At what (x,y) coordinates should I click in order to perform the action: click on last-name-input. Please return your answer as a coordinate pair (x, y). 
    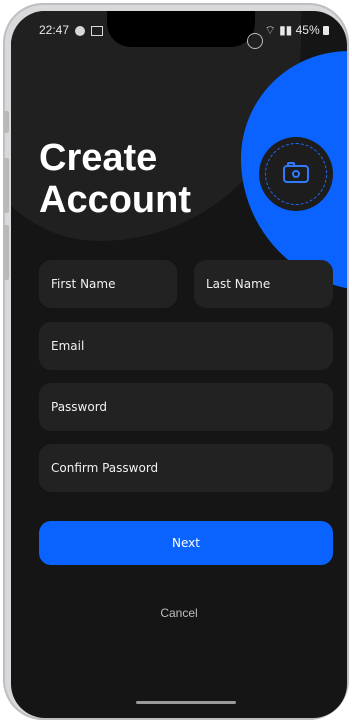
    Looking at the image, I should click on (263, 284).